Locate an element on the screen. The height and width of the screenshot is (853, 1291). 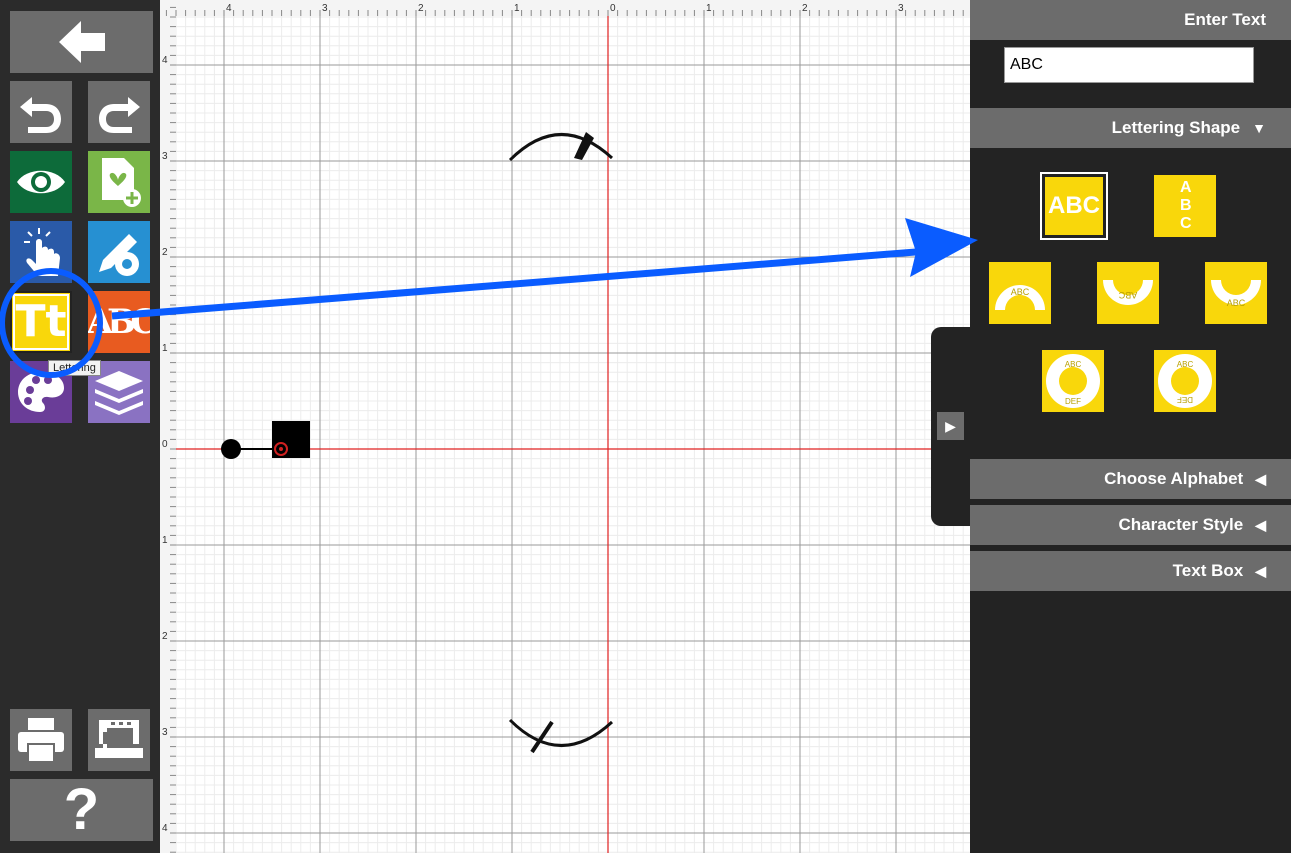
straight-shape: ABC is located at coordinates (1074, 206).